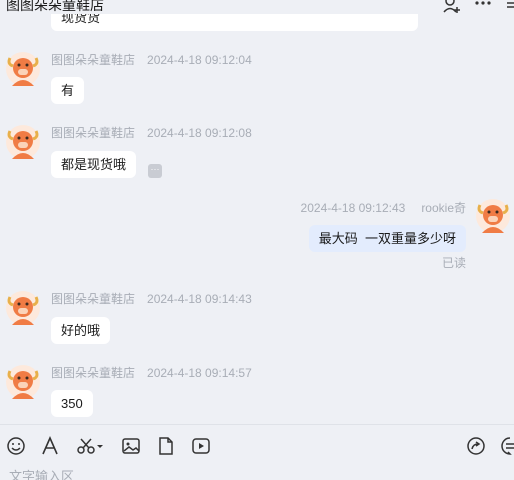 This screenshot has width=514, height=480. What do you see at coordinates (90, 446) in the screenshot?
I see `scissors-icon` at bounding box center [90, 446].